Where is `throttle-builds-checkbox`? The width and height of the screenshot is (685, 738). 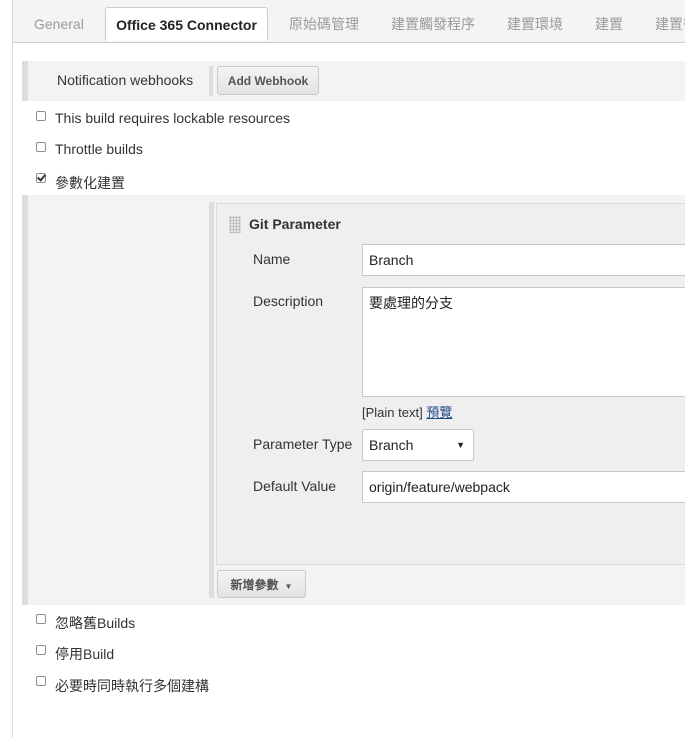
throttle-builds-checkbox is located at coordinates (41, 147).